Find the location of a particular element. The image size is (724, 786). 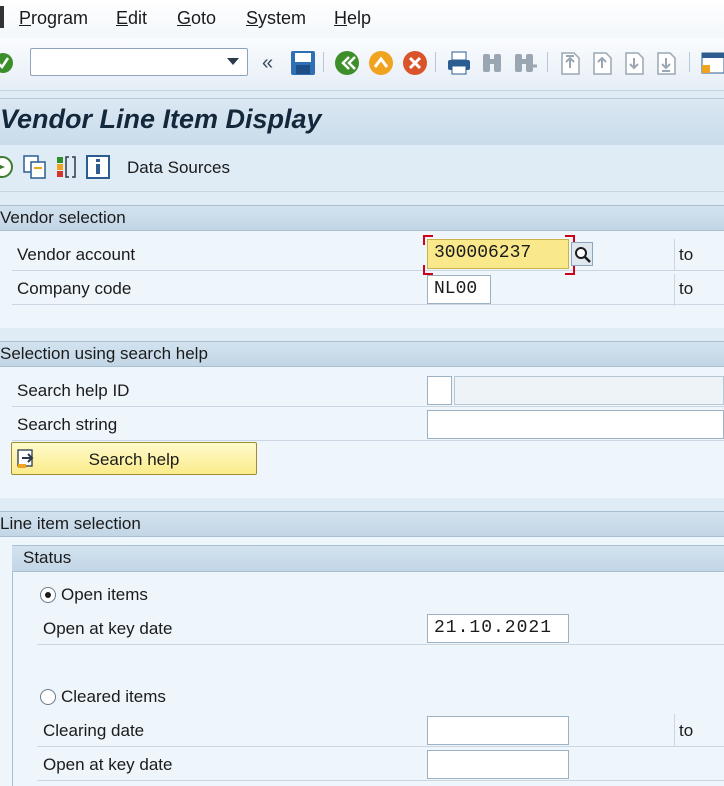

dynamic-selections-icon is located at coordinates (66, 169).